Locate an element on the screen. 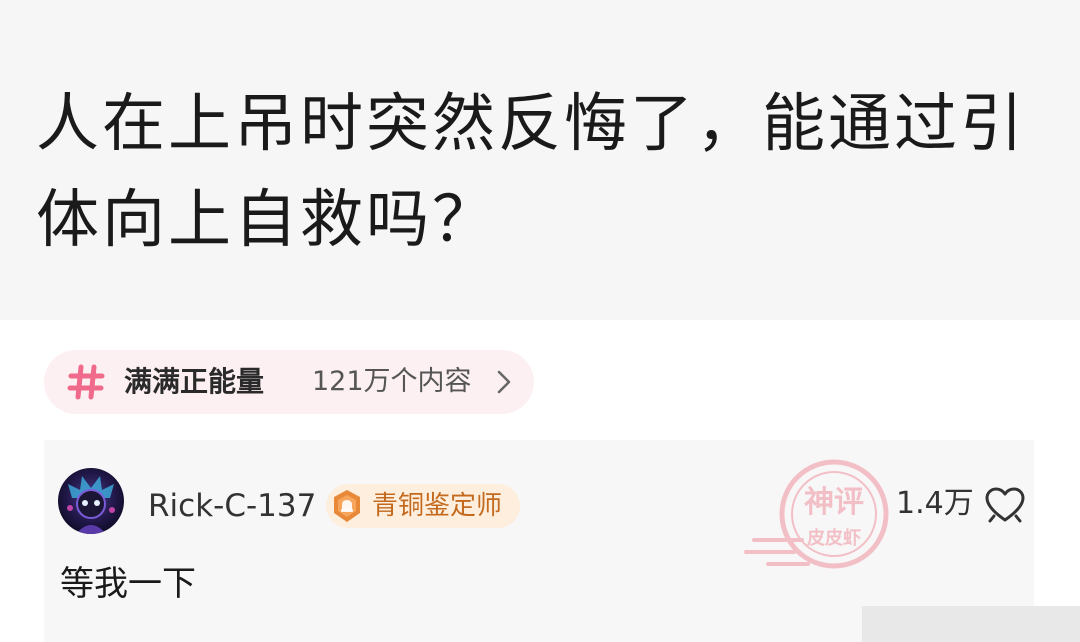 This screenshot has height=642, width=1080. user-avatar is located at coordinates (91, 501).